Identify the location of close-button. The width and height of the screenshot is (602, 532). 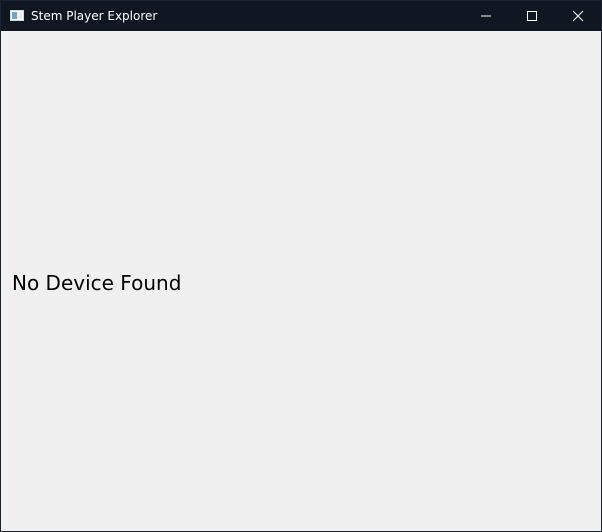
(578, 16).